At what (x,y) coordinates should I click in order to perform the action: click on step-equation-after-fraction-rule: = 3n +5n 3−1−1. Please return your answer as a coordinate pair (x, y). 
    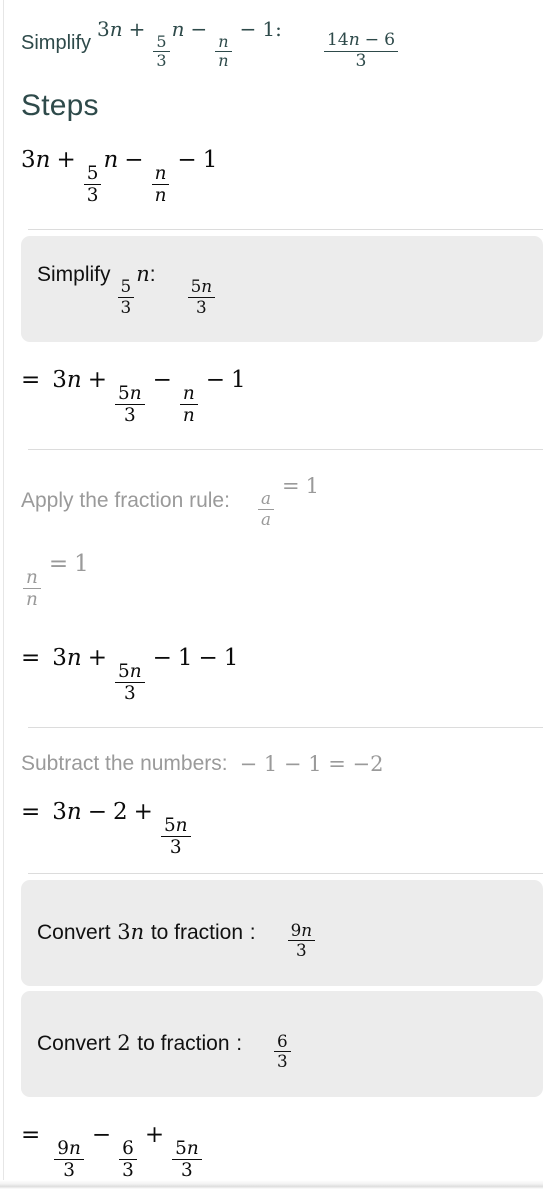
    Looking at the image, I should click on (271, 670).